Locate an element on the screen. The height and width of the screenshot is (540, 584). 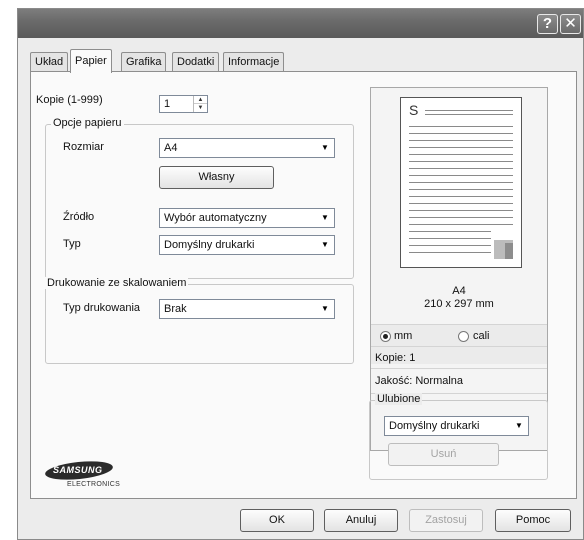
unit-inch-label: cali is located at coordinates (481, 336).